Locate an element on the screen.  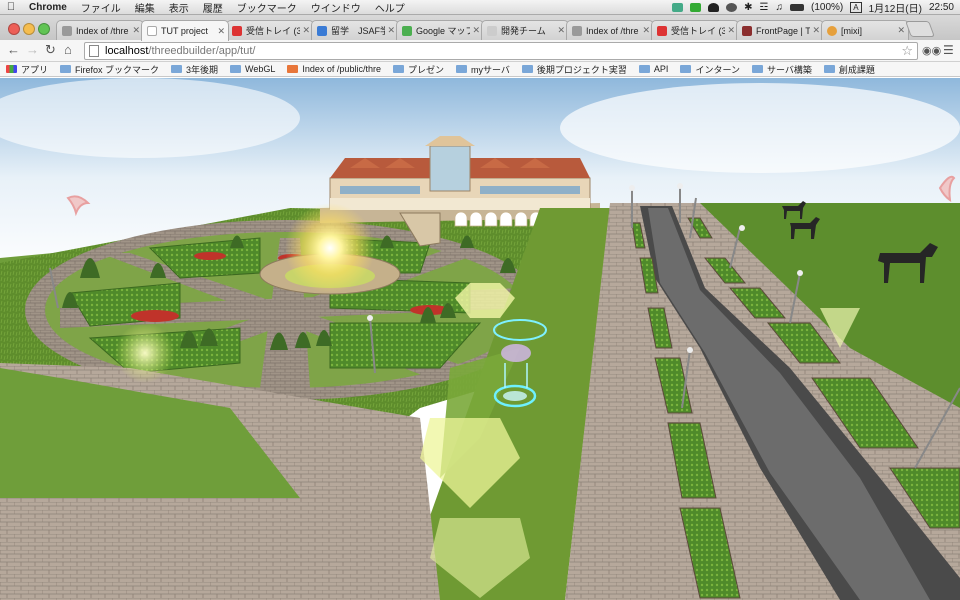
apps-grid-icon is located at coordinates (11, 69).